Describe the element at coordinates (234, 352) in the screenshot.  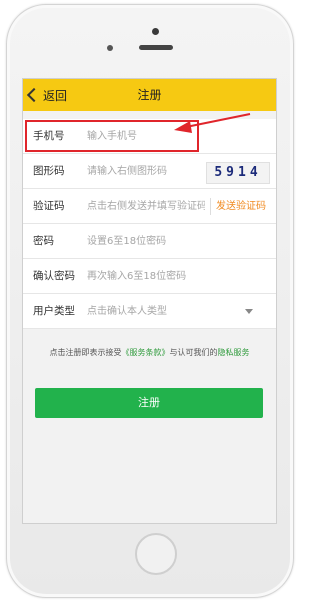
I see `privacy-link: 隐私服务` at that location.